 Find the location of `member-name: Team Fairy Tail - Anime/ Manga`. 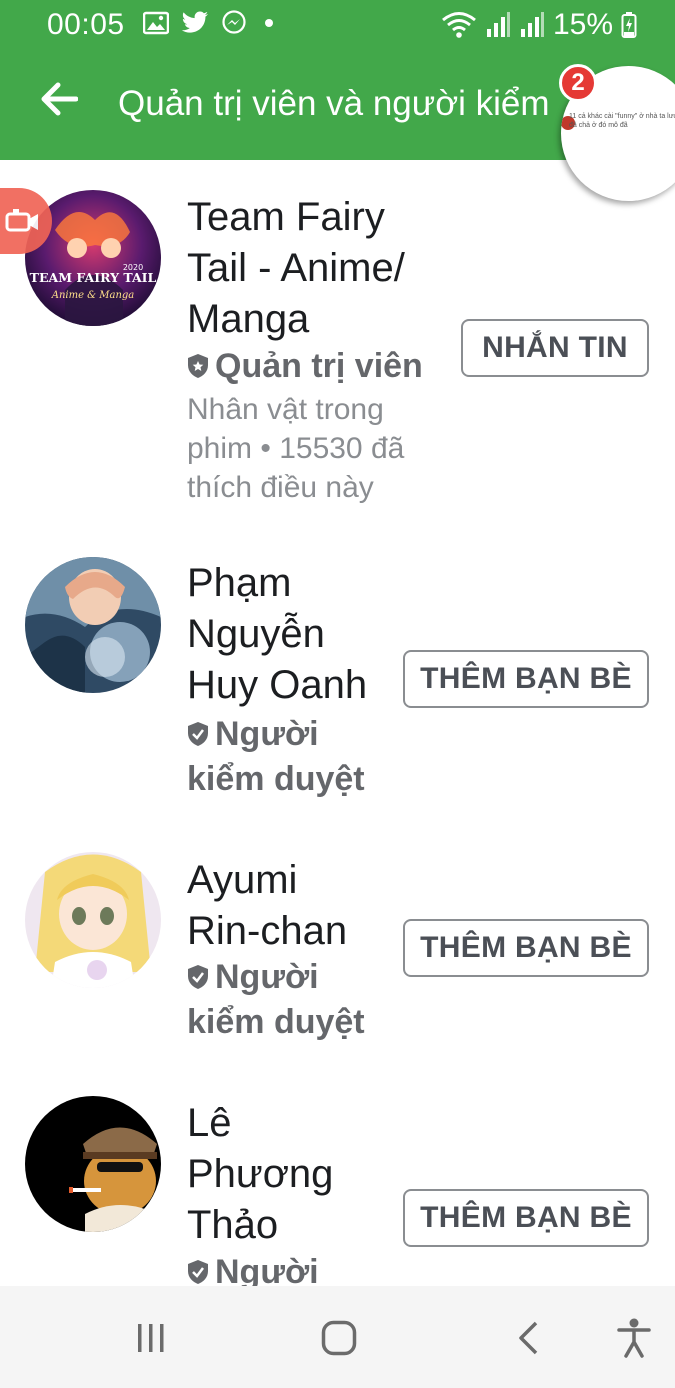

member-name: Team Fairy Tail - Anime/ Manga is located at coordinates (296, 268).